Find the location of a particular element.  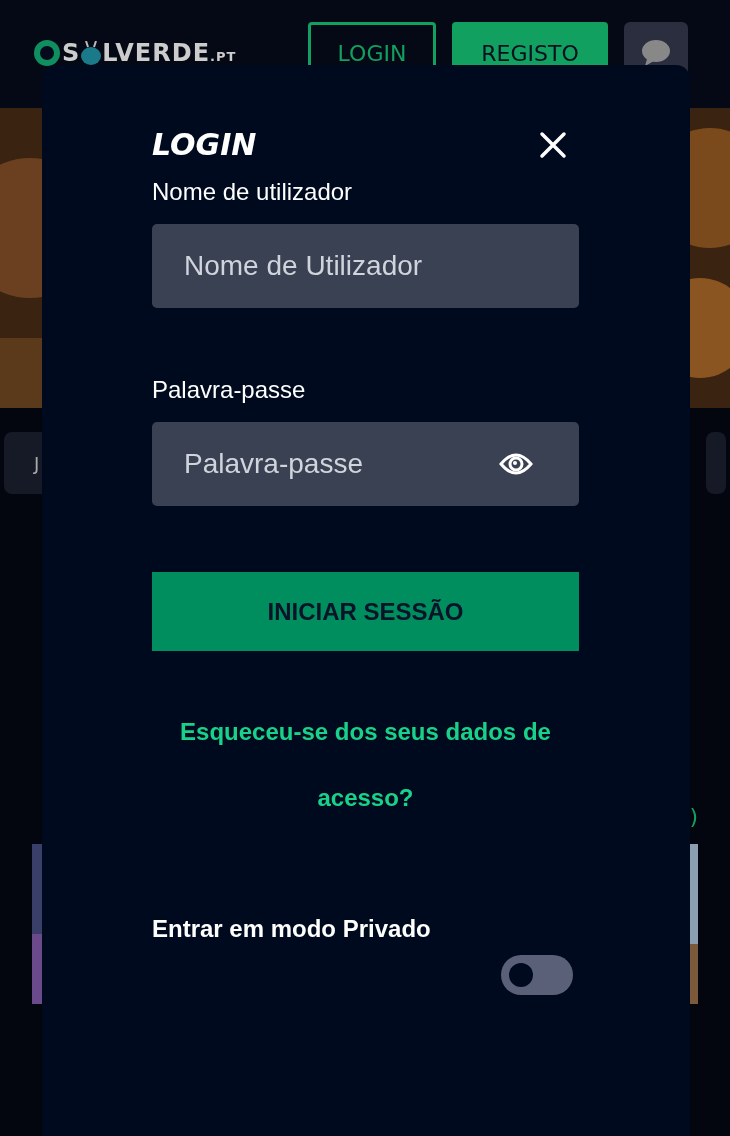

field-label: Nome de utilizador is located at coordinates (253, 192).